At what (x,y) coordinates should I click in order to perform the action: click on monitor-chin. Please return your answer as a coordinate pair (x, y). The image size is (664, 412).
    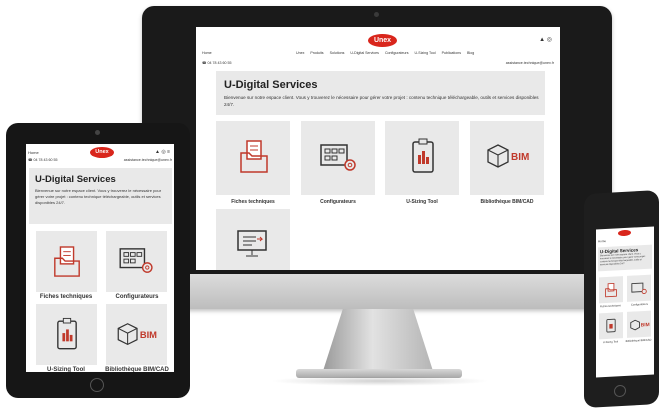
    Looking at the image, I should click on (377, 291).